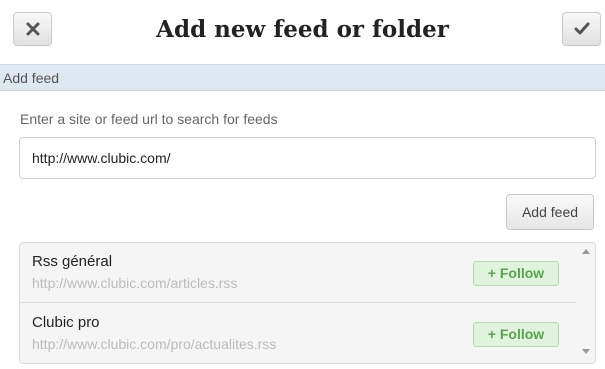 This screenshot has width=605, height=369. What do you see at coordinates (307, 158) in the screenshot?
I see `feed-url-input` at bounding box center [307, 158].